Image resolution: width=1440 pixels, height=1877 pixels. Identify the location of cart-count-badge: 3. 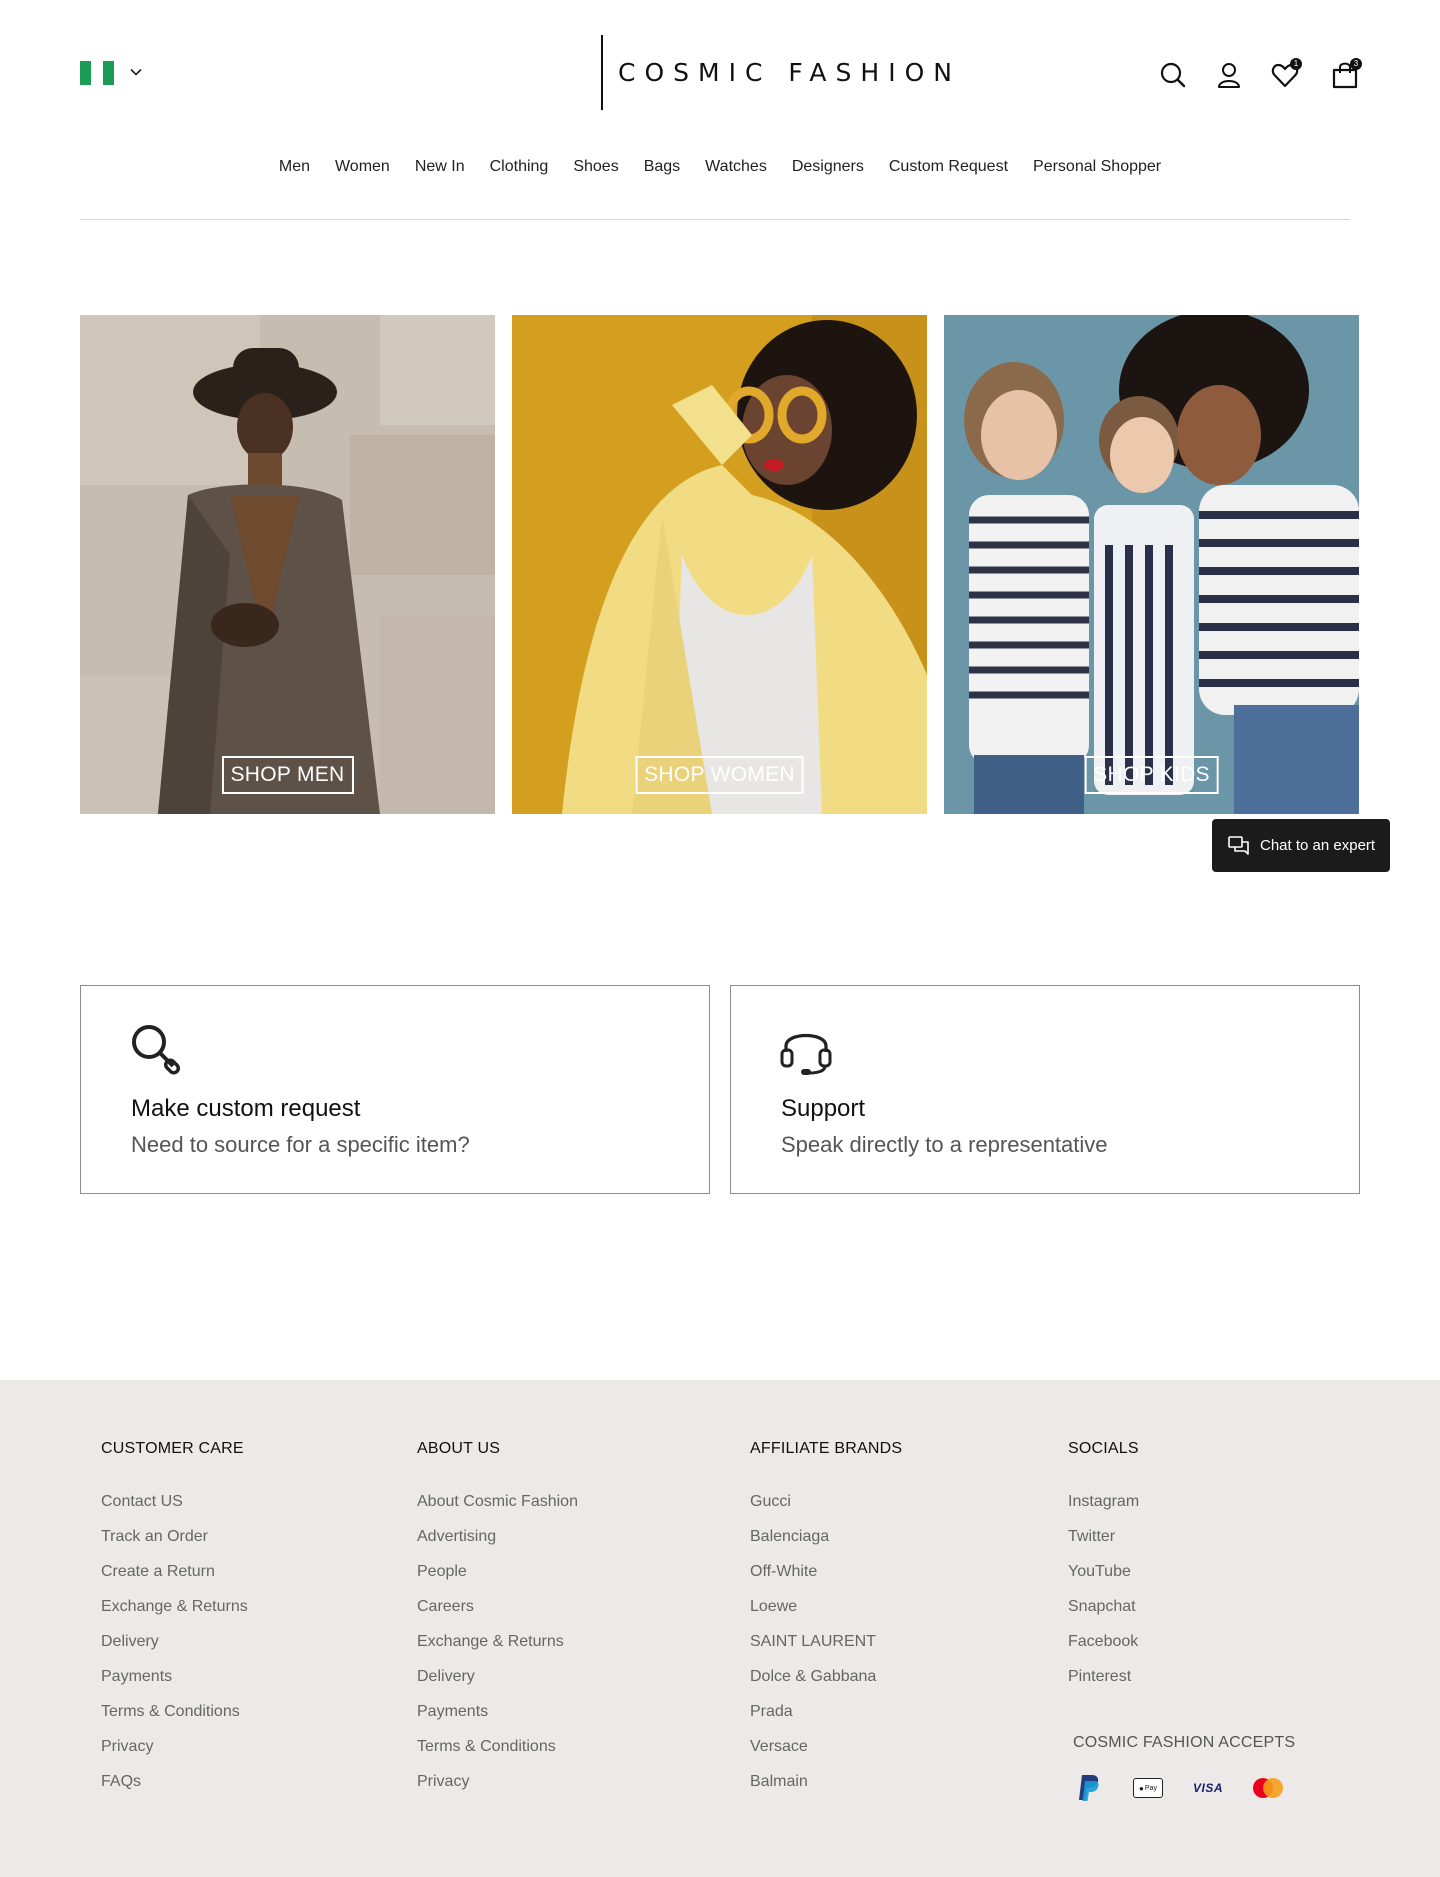
(1356, 64).